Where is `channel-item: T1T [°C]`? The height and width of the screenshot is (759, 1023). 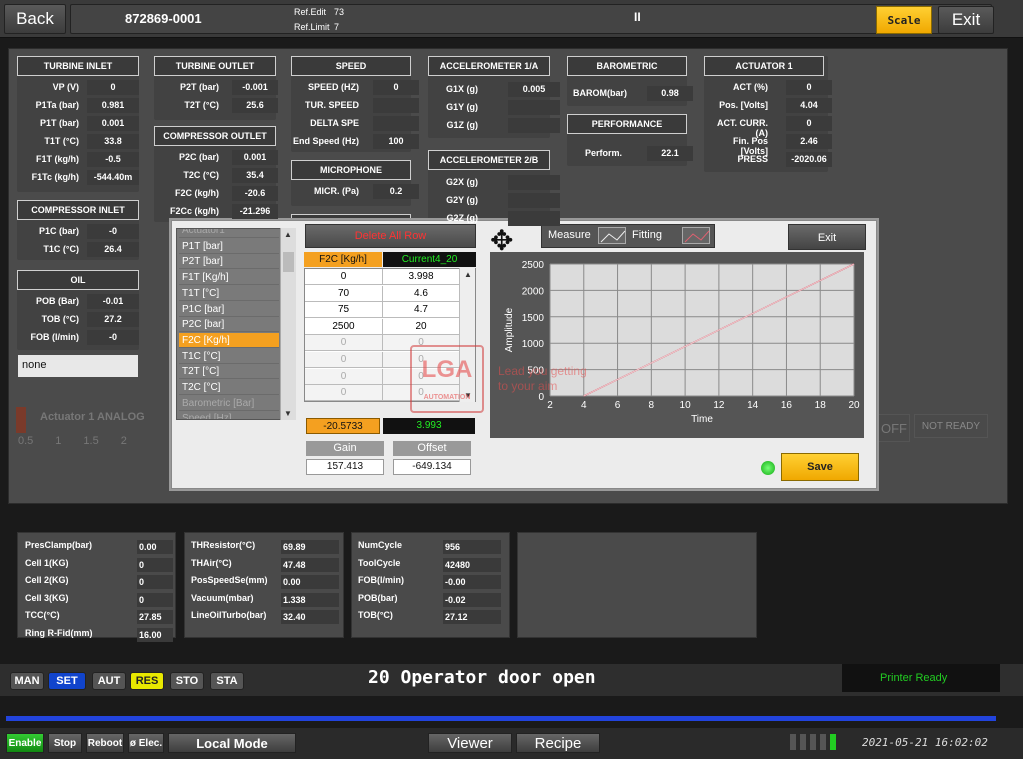
channel-item: T1T [°C] is located at coordinates (229, 293).